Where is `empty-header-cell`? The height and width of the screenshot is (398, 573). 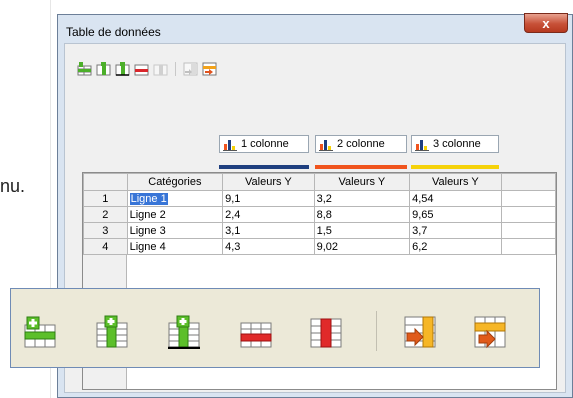 empty-header-cell is located at coordinates (528, 182).